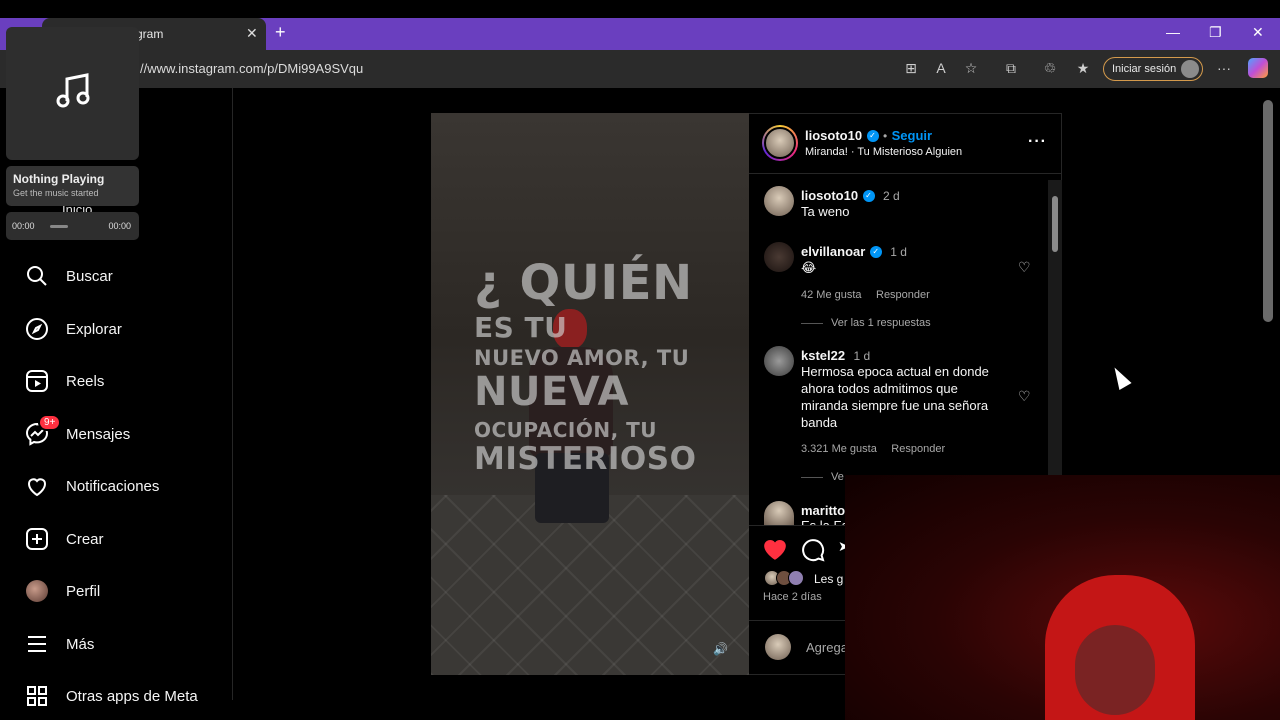 Image resolution: width=1280 pixels, height=720 pixels. What do you see at coordinates (59, 226) in the screenshot?
I see `progress-bar` at bounding box center [59, 226].